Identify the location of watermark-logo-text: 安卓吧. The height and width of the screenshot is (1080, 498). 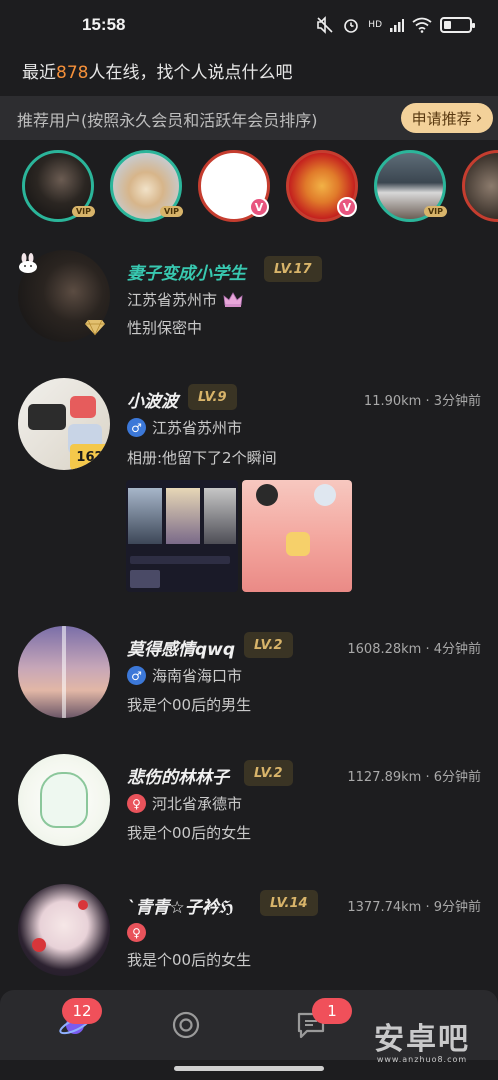
(422, 1039).